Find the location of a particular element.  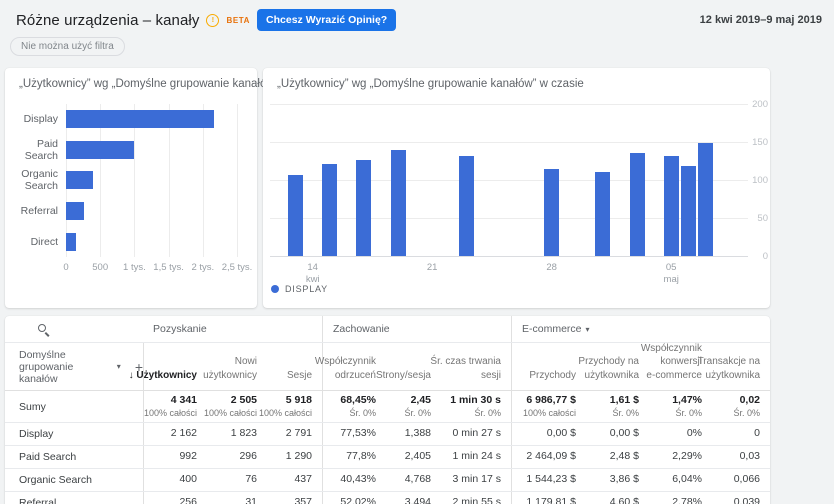

channel-name: Paid Search is located at coordinates (48, 457).